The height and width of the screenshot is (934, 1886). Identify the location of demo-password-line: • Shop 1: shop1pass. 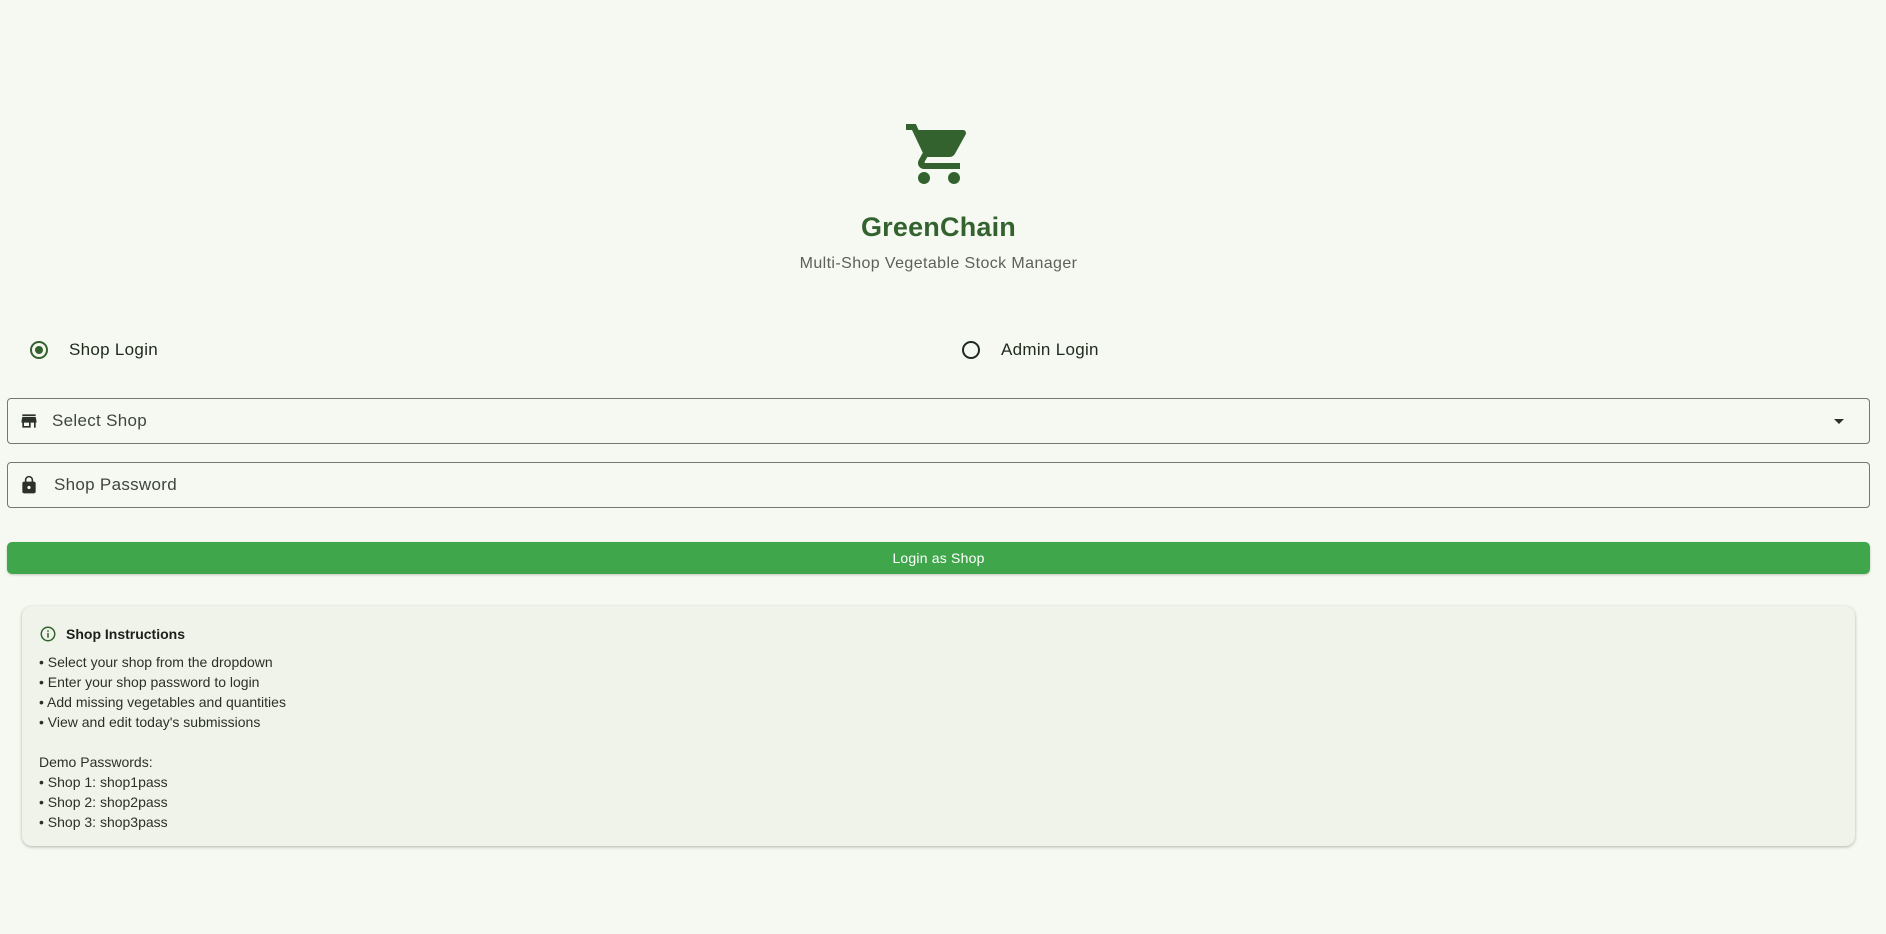
(103, 782).